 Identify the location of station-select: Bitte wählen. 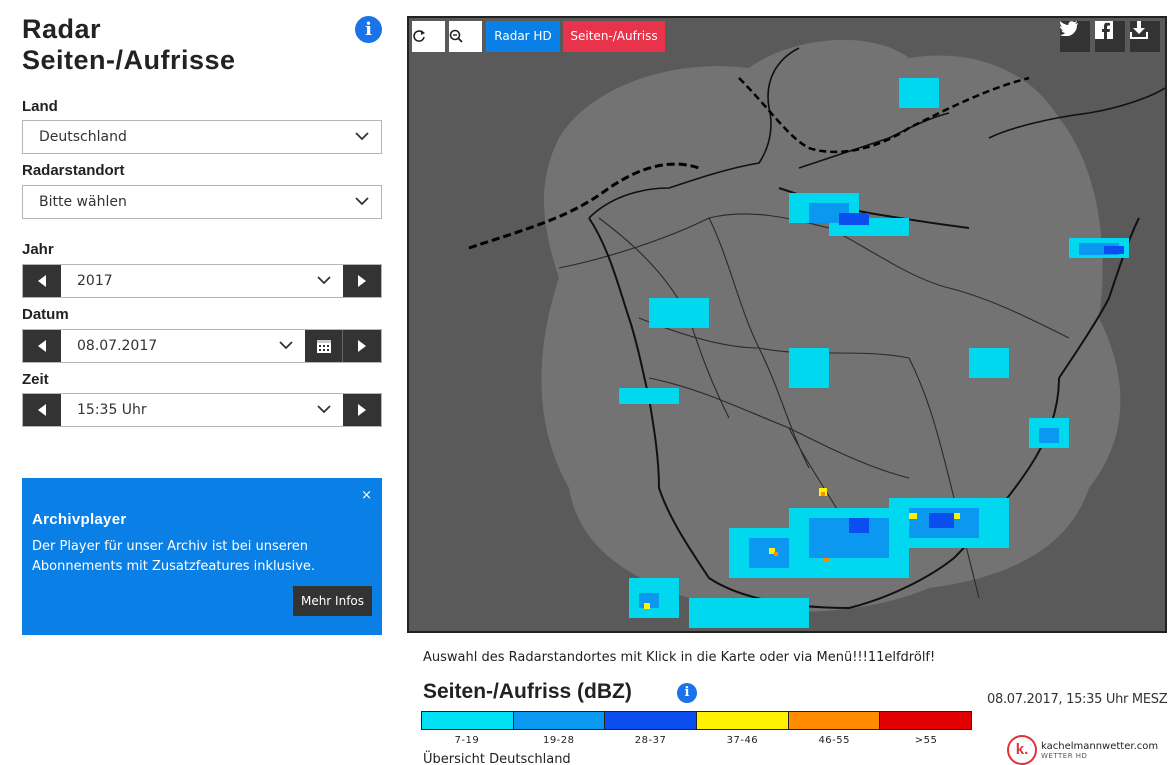
(202, 202).